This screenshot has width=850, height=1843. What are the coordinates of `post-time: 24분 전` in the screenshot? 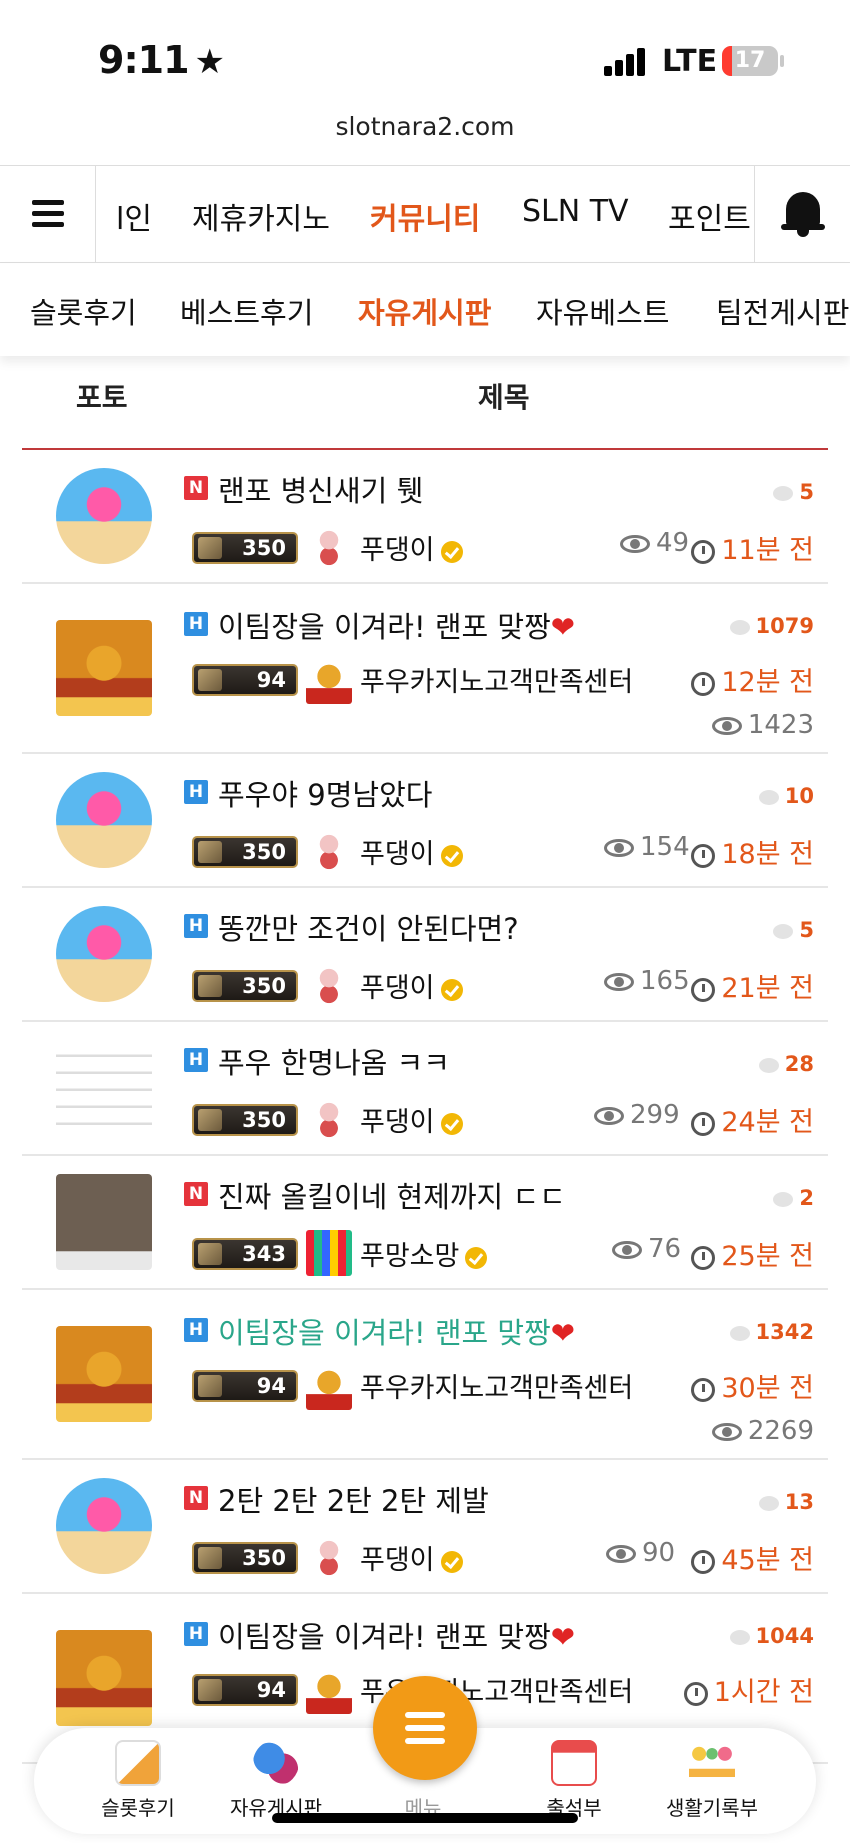 It's located at (752, 1119).